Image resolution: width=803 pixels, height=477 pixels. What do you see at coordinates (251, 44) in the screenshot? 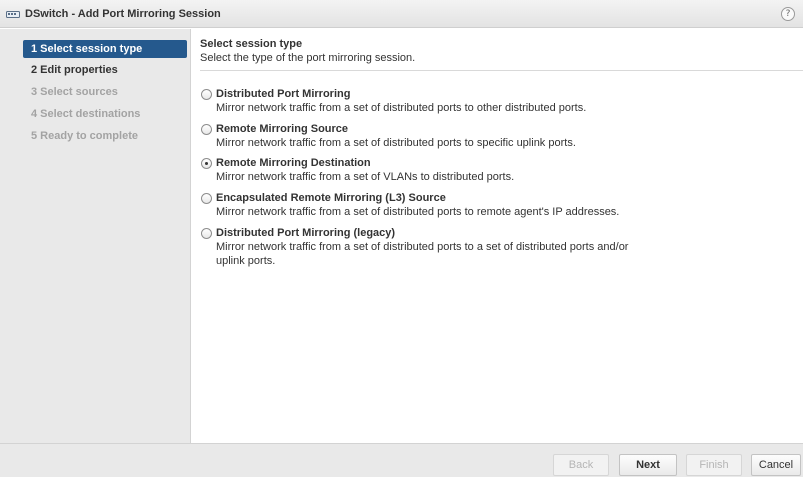
I see `page-title: Select session type` at bounding box center [251, 44].